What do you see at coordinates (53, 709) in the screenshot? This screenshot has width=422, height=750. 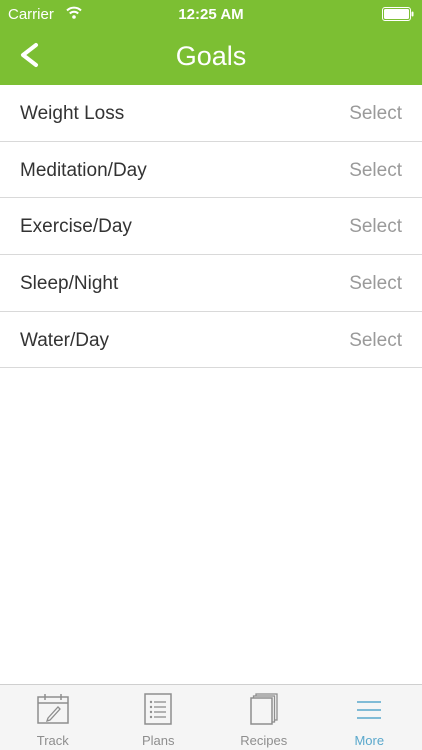 I see `calendar-pen-icon` at bounding box center [53, 709].